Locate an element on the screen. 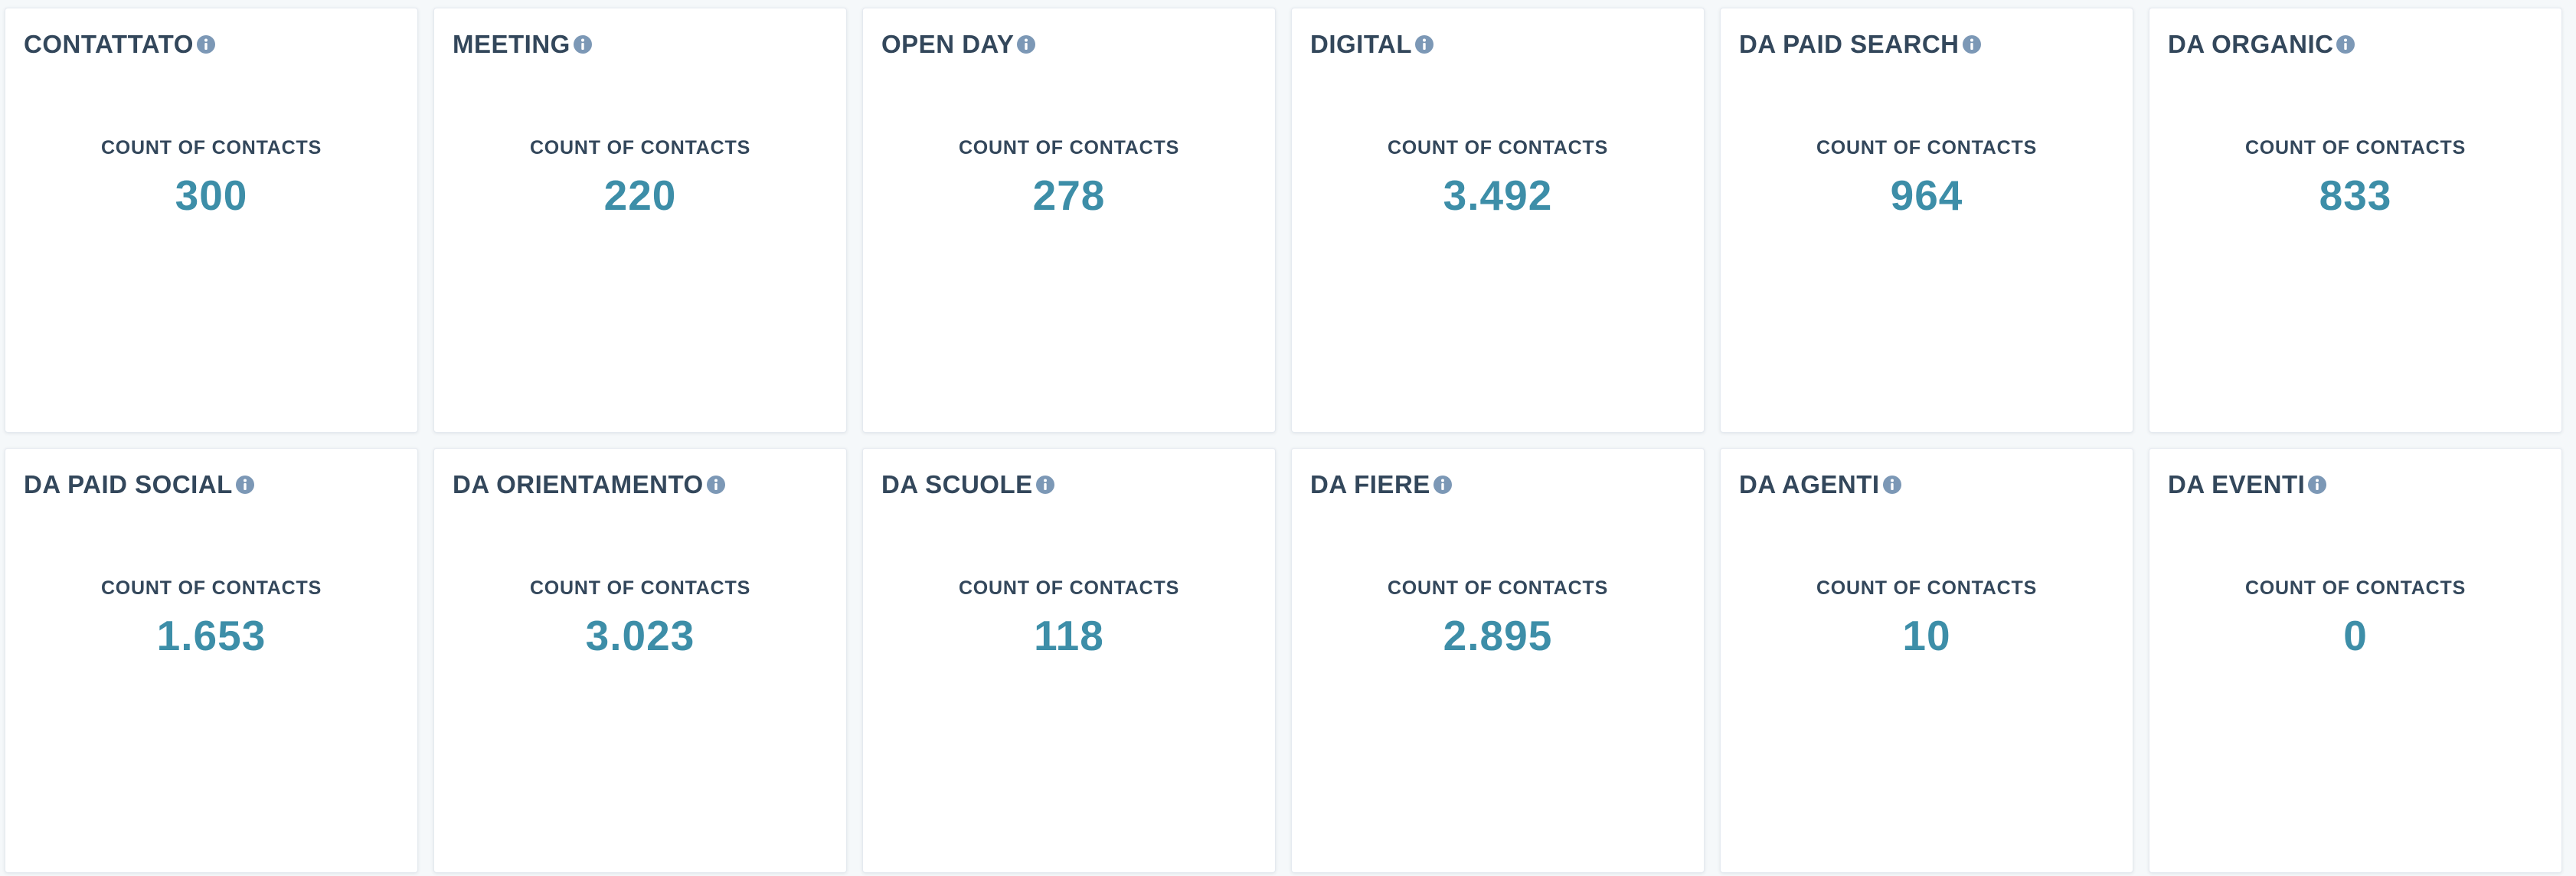 The width and height of the screenshot is (2576, 876). report-card-da-paid-search: DA PAID SEARCH COUNT OF CONTACTS 964 is located at coordinates (1926, 221).